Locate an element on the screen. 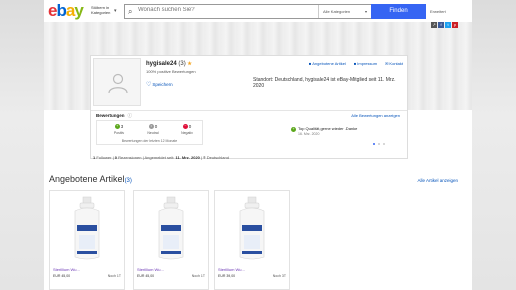 Image resolution: width=516 pixels, height=290 pixels. all-items-link: Alle Artikel anzeigen is located at coordinates (437, 180).